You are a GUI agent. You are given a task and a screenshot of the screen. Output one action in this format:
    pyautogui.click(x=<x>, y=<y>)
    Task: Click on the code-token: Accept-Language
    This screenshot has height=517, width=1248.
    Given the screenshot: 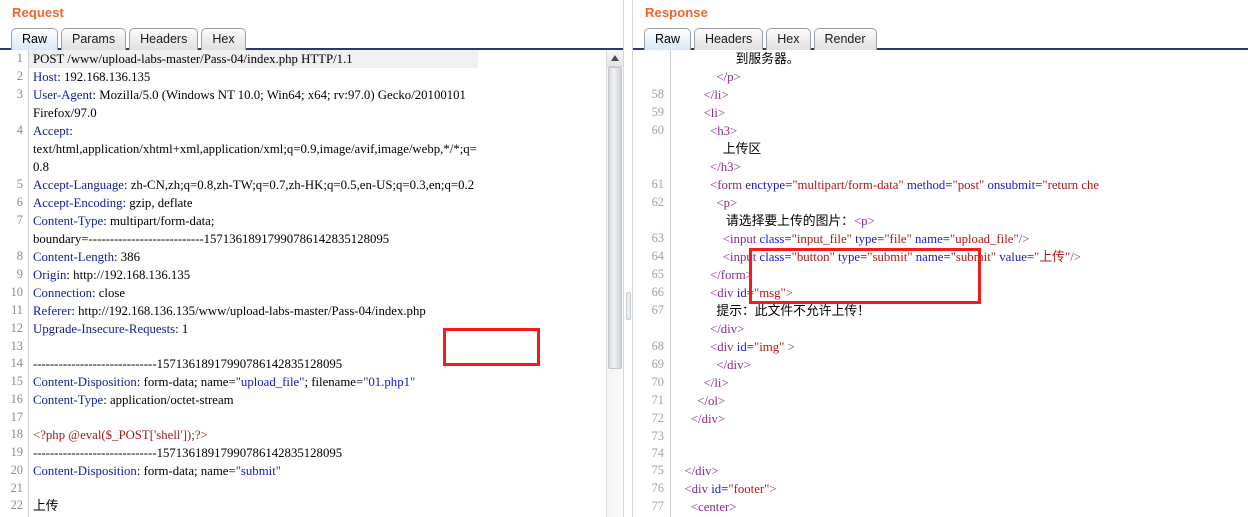 What is the action you would take?
    pyautogui.click(x=78, y=185)
    